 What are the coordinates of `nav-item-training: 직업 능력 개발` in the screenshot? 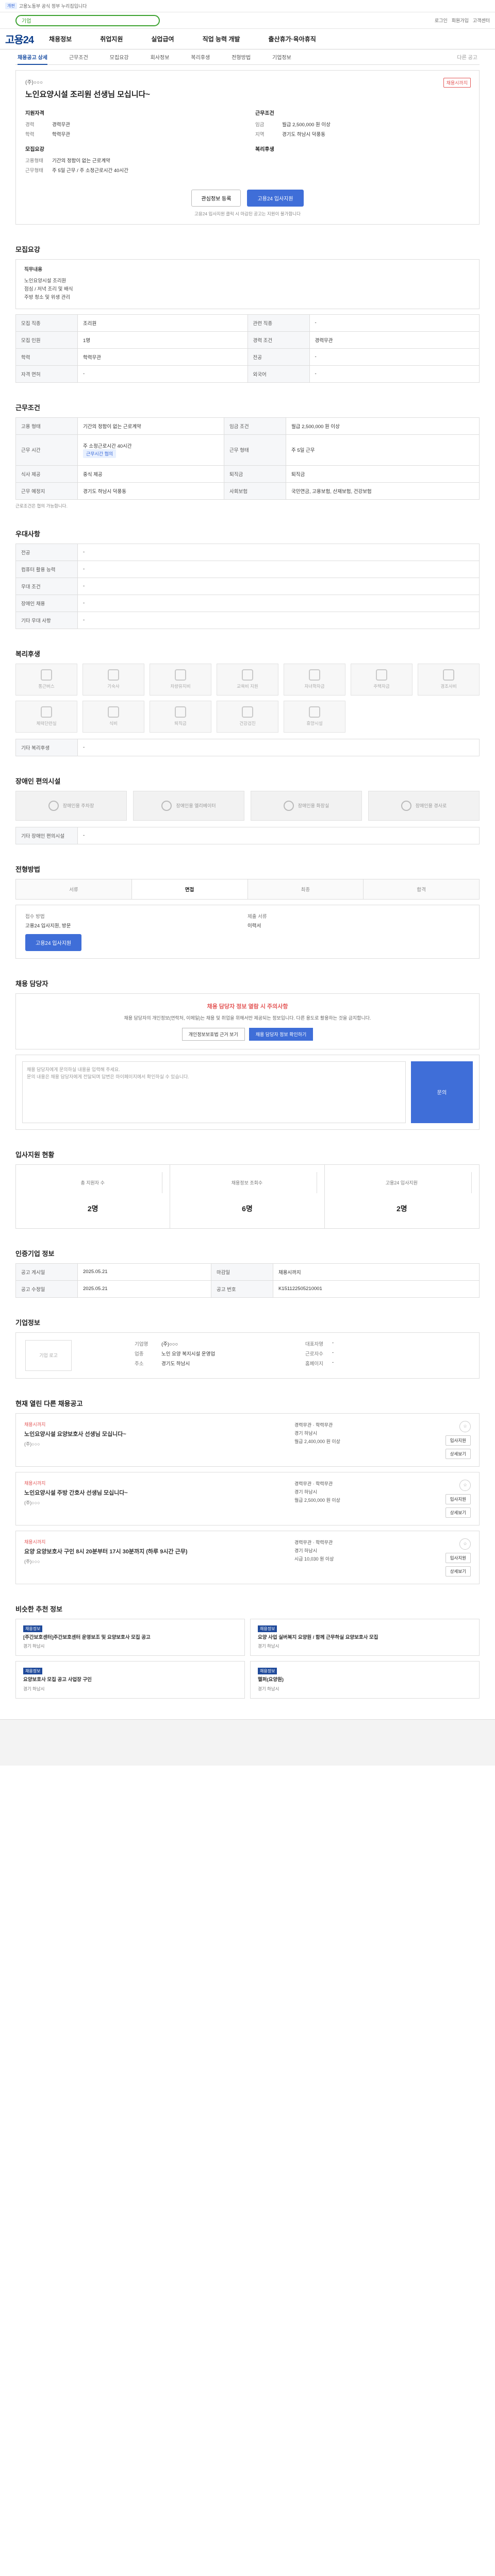 It's located at (221, 39).